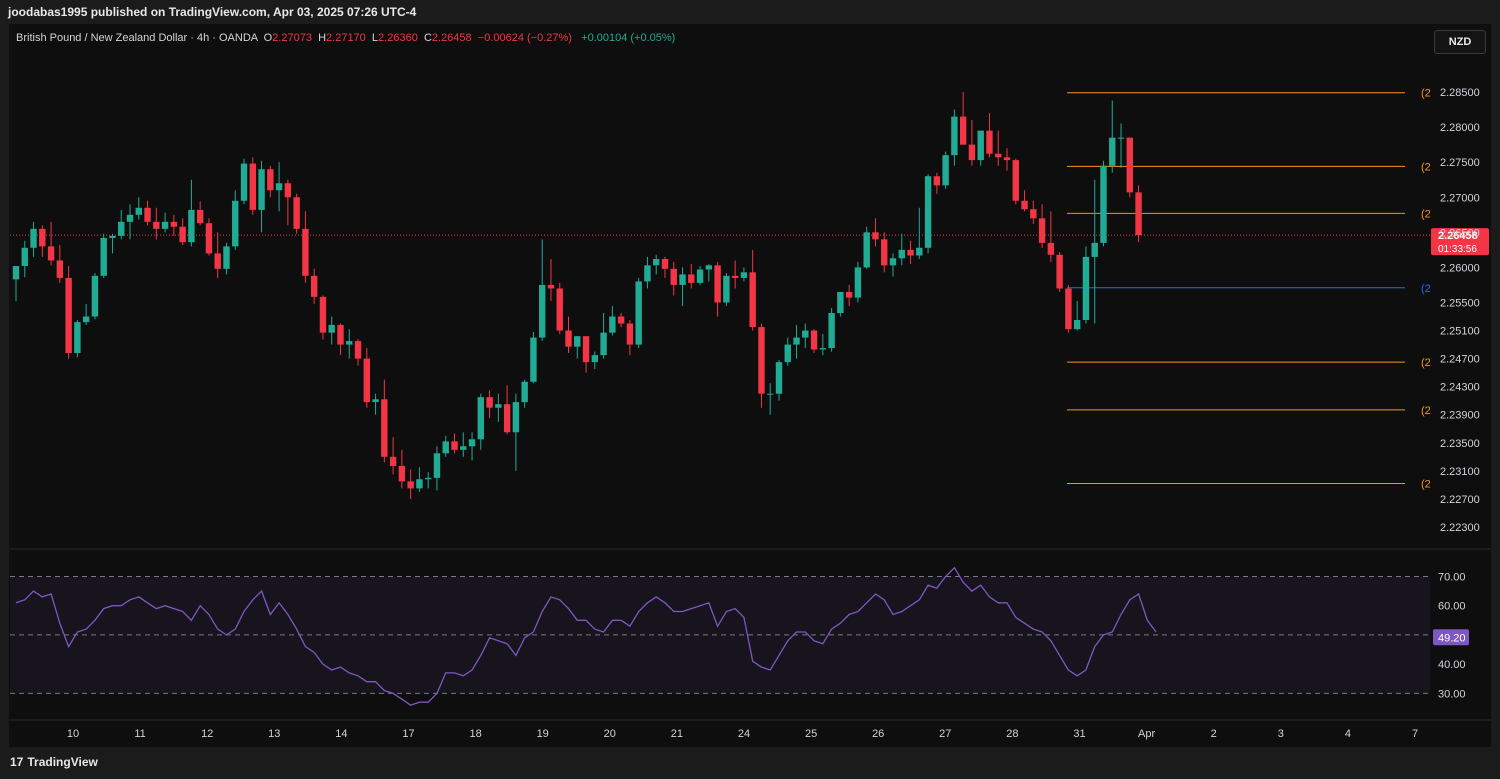 Image resolution: width=1500 pixels, height=779 pixels. What do you see at coordinates (1452, 607) in the screenshot?
I see `rsi-tick-label: 60.00` at bounding box center [1452, 607].